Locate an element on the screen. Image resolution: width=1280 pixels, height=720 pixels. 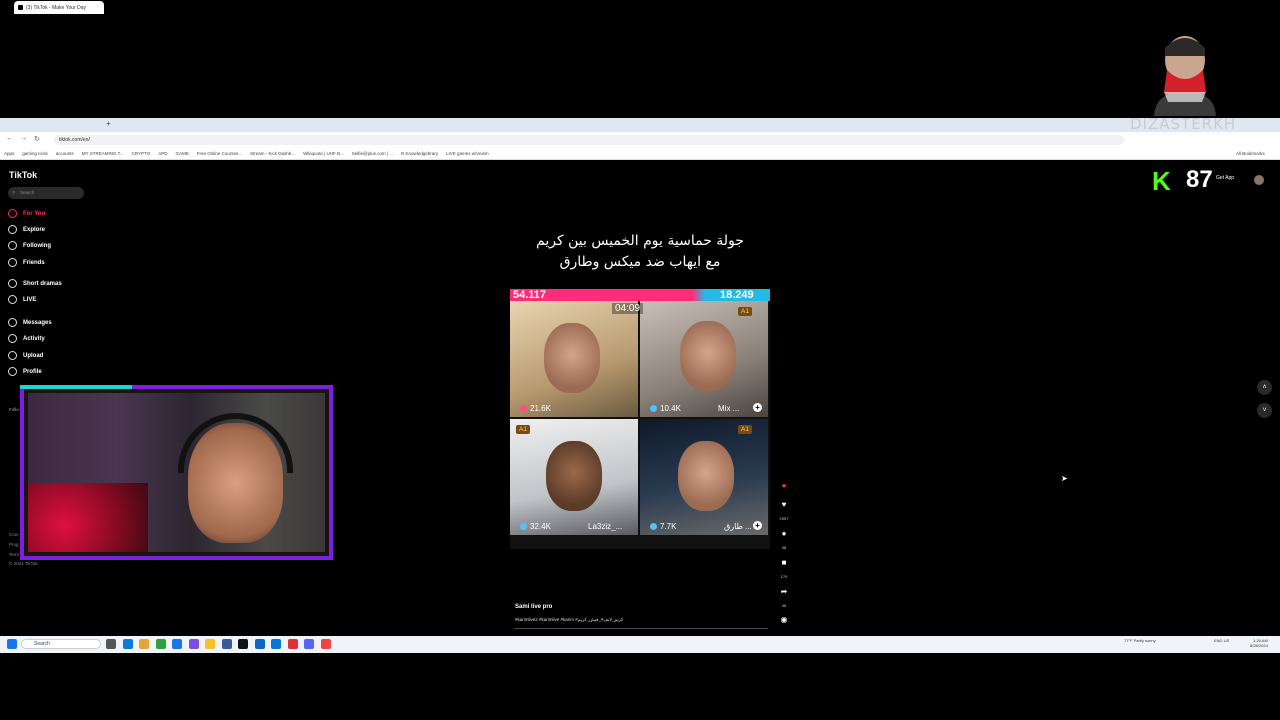
sidebar-item-label: Profile is located at coordinates (32, 371).